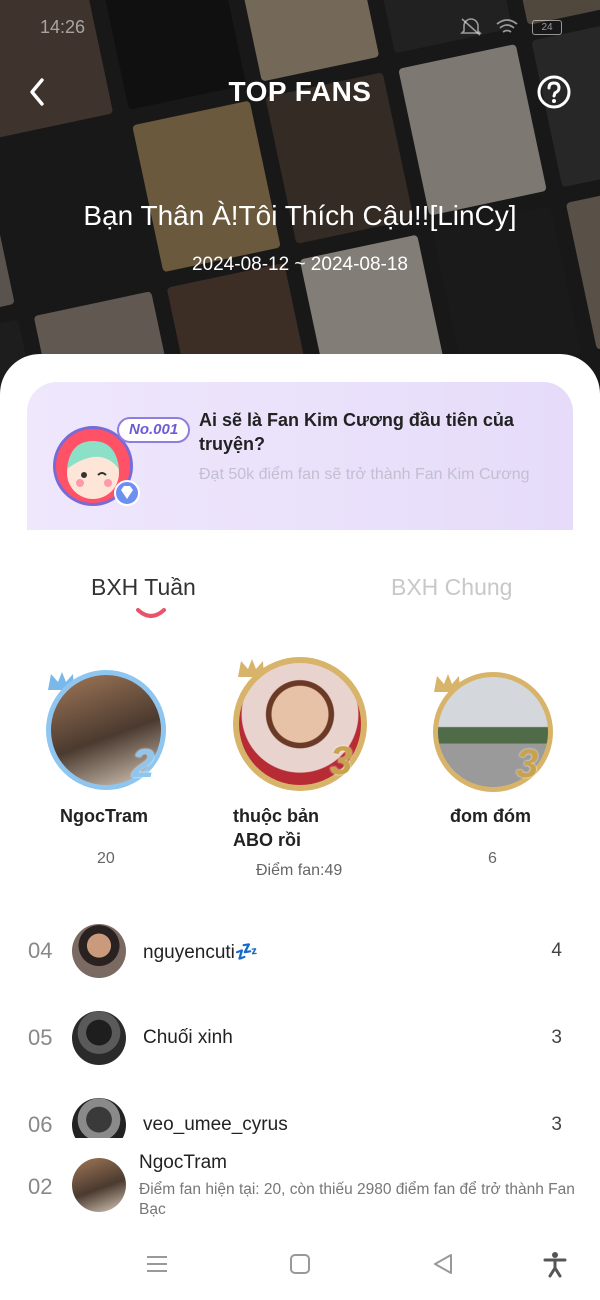  What do you see at coordinates (104, 816) in the screenshot?
I see `fan-name: NgocTram` at bounding box center [104, 816].